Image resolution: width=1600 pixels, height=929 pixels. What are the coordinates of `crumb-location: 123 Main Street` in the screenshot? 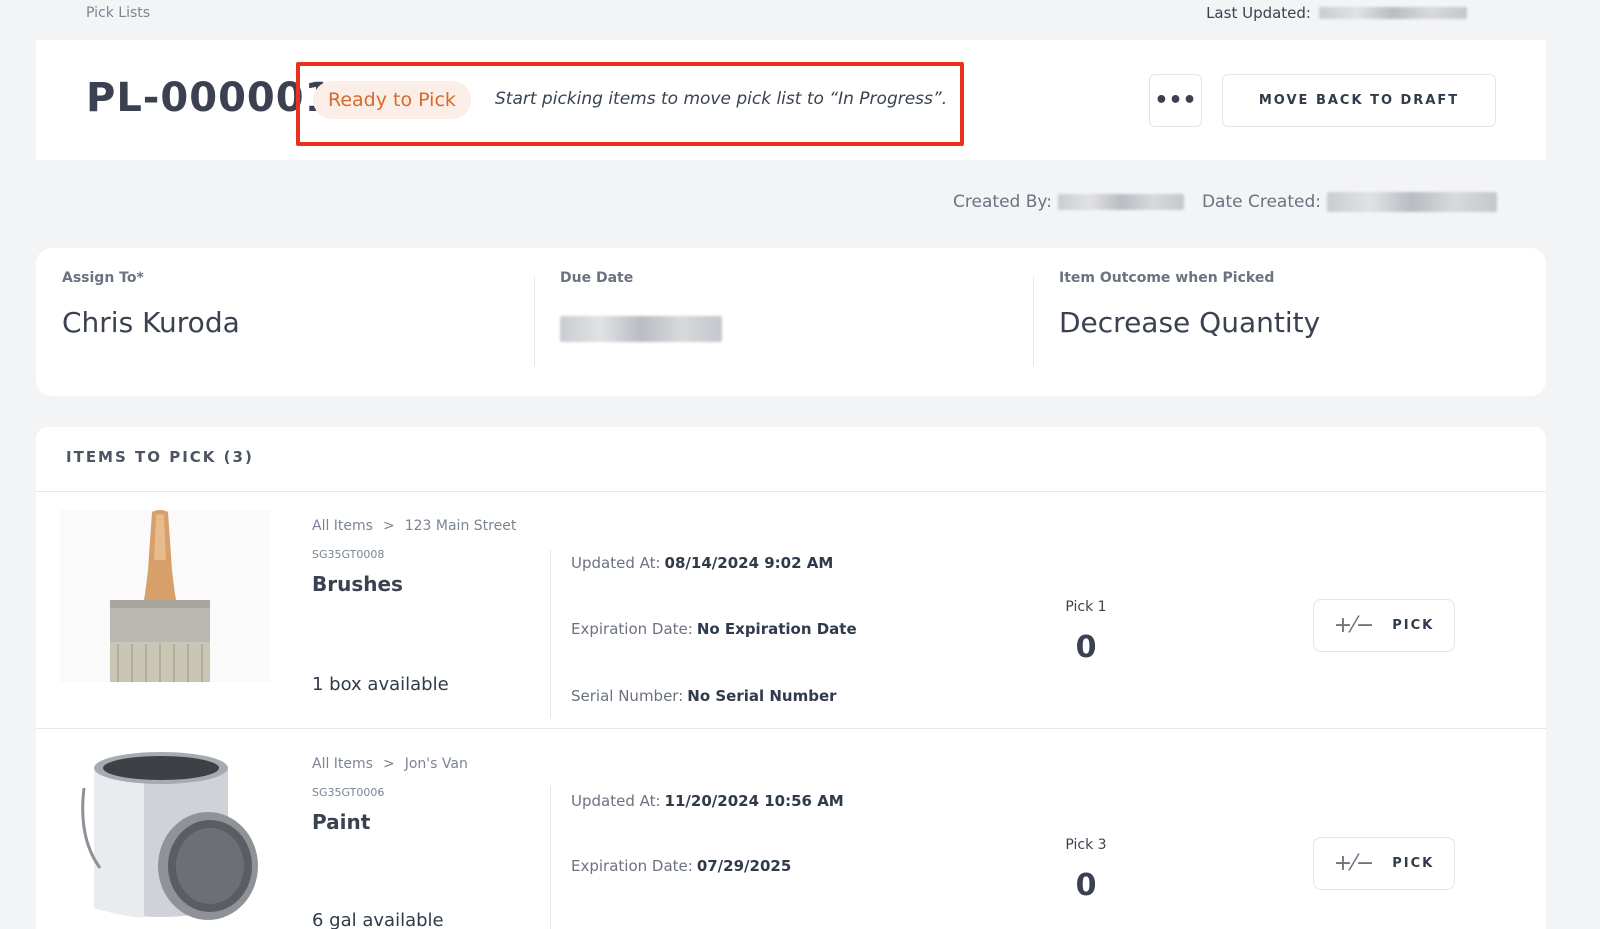 It's located at (461, 526).